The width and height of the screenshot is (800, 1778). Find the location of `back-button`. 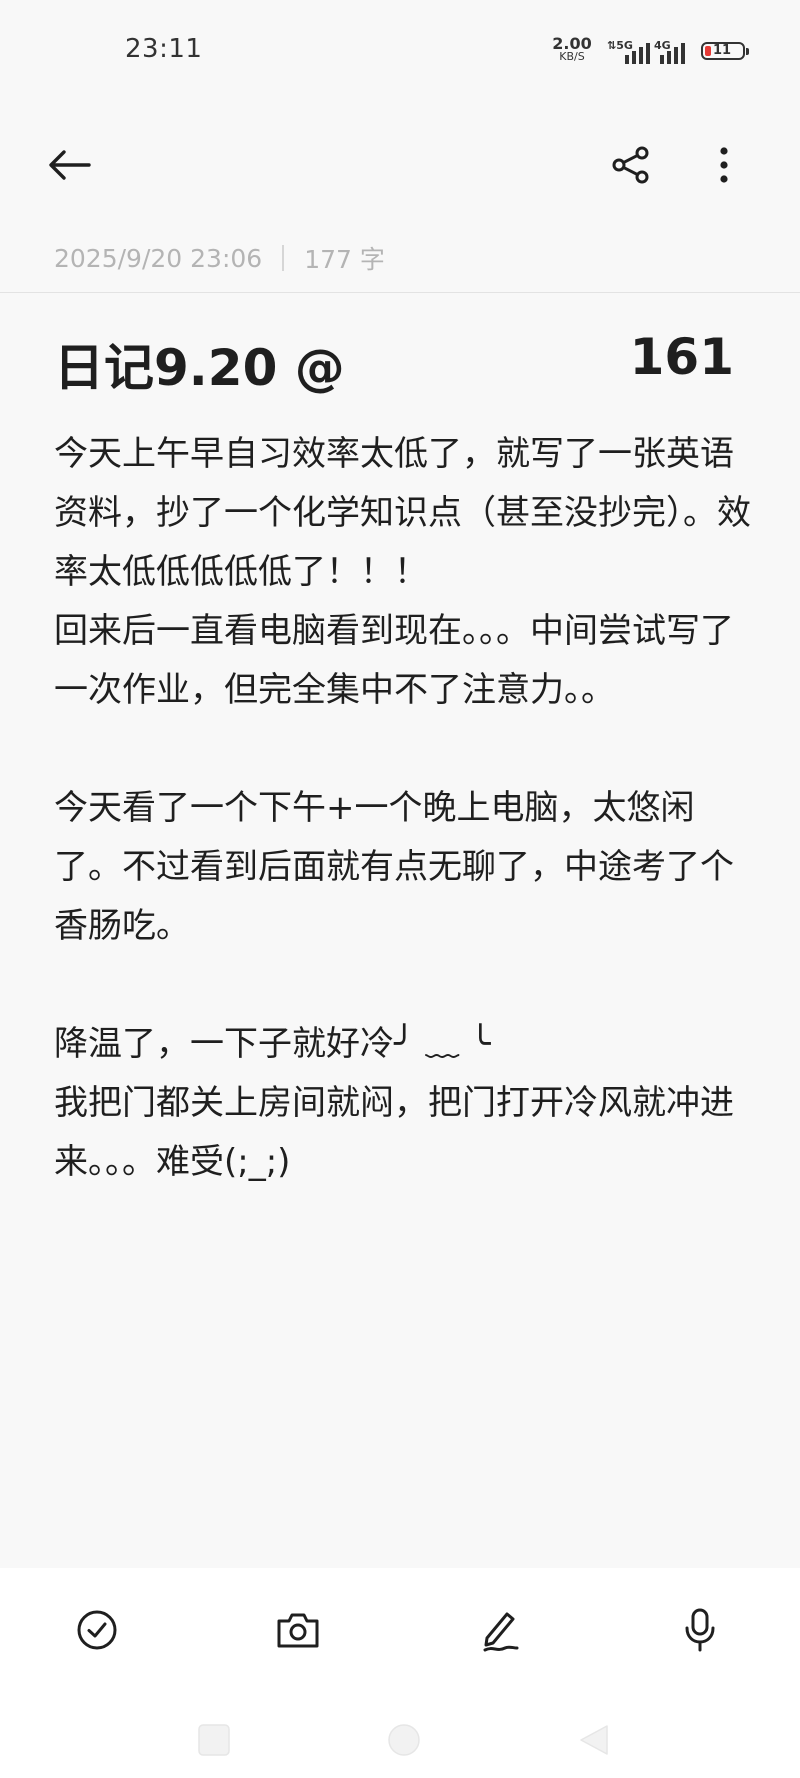

back-button is located at coordinates (70, 165).